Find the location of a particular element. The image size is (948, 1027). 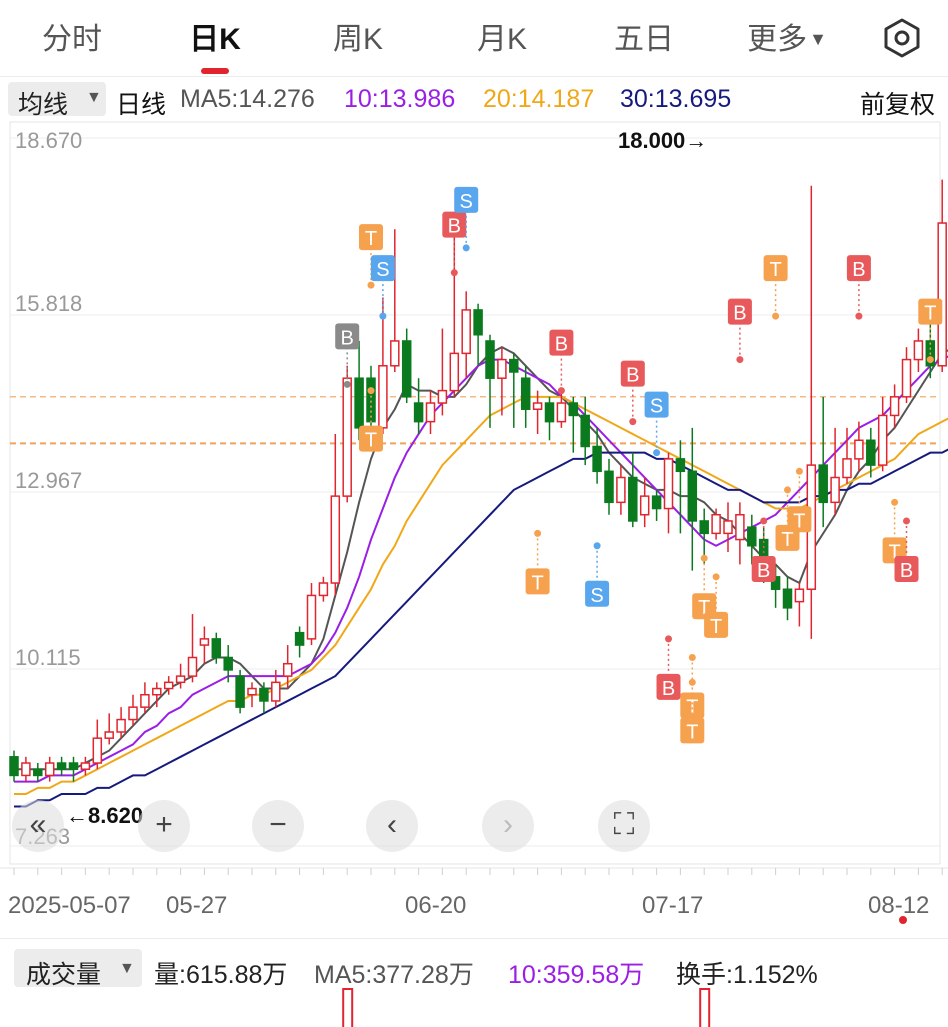

turnover-value: 换手:1.152% is located at coordinates (747, 975).